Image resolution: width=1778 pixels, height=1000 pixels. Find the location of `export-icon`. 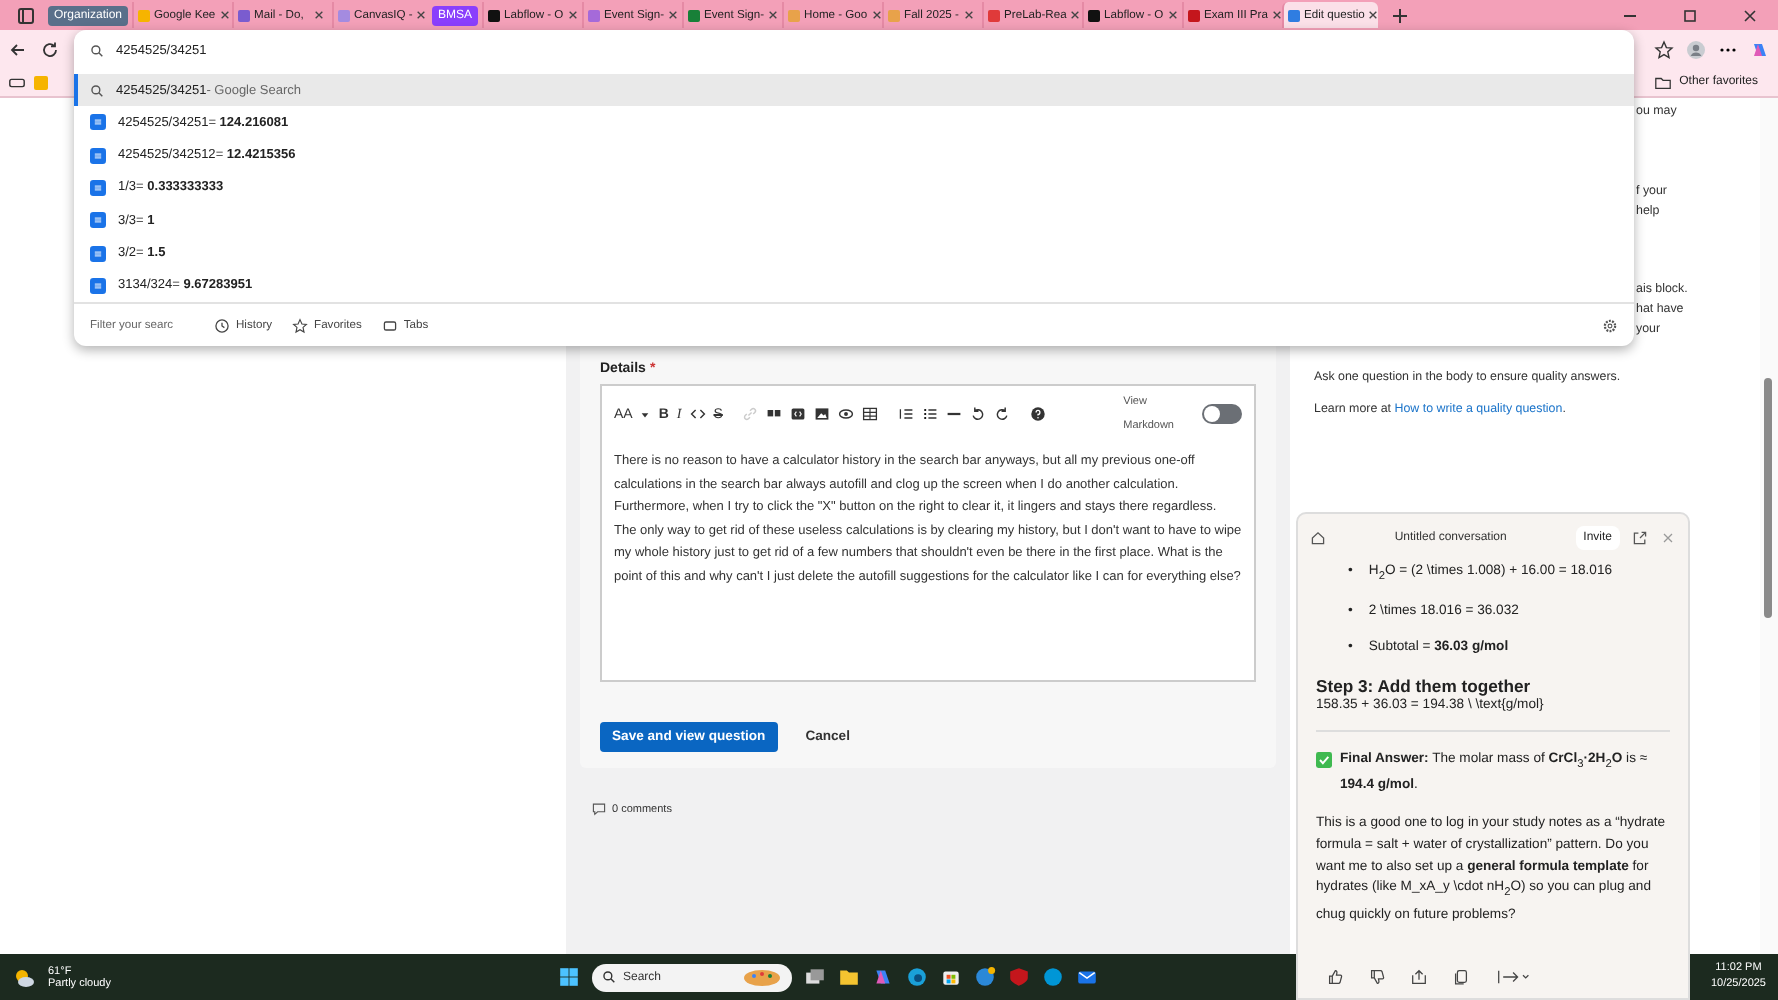

export-icon is located at coordinates (1514, 976).